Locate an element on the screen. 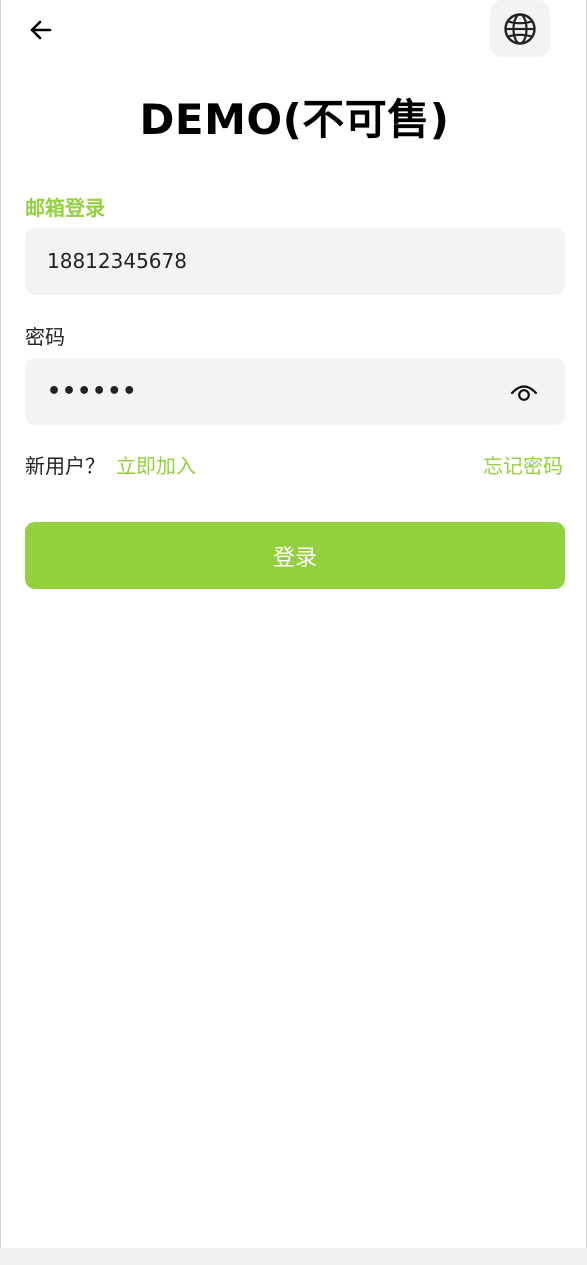 The image size is (587, 1265). arrow-left-icon is located at coordinates (41, 30).